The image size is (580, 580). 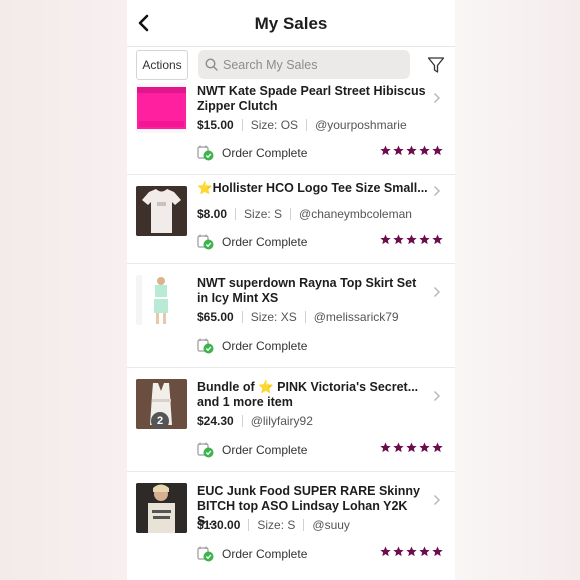 I want to click on item-meta: $24.30 @lilyfairy92, so click(x=255, y=421).